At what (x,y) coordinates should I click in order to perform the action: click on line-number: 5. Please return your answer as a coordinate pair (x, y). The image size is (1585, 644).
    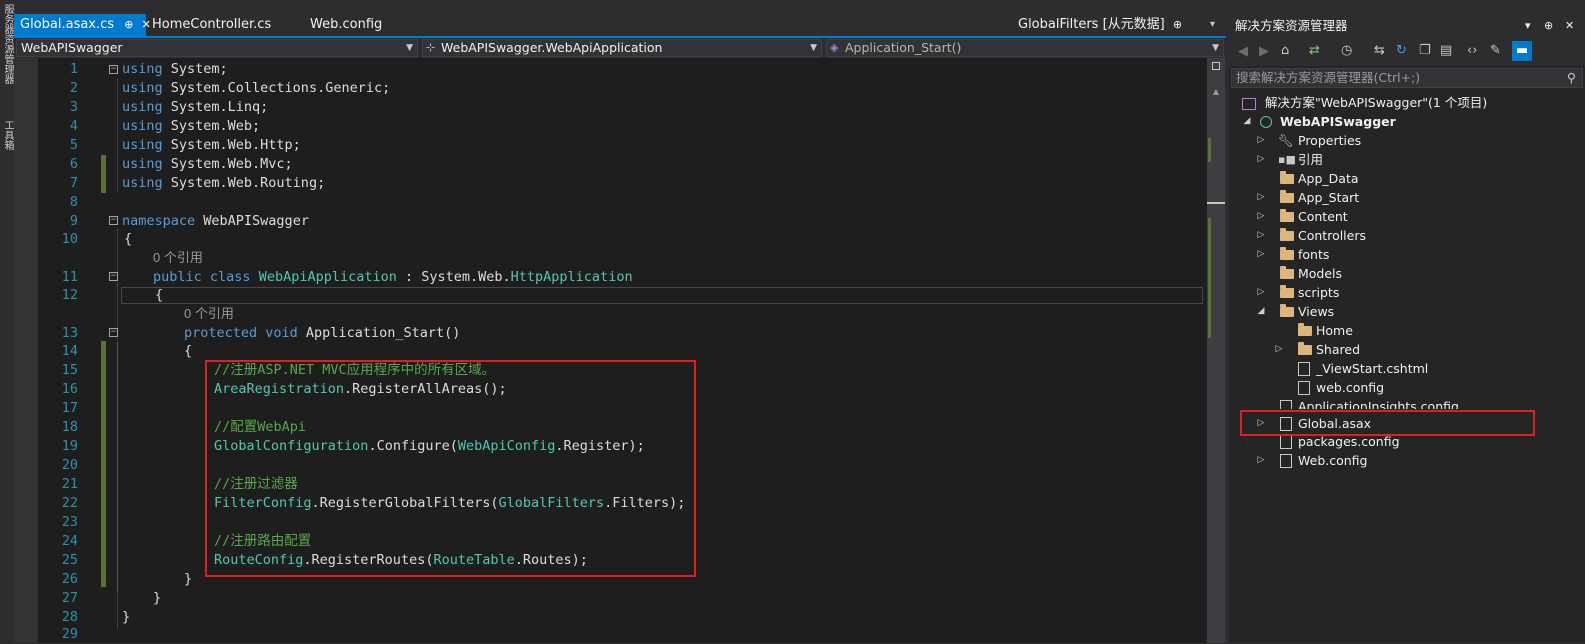
    Looking at the image, I should click on (73, 145).